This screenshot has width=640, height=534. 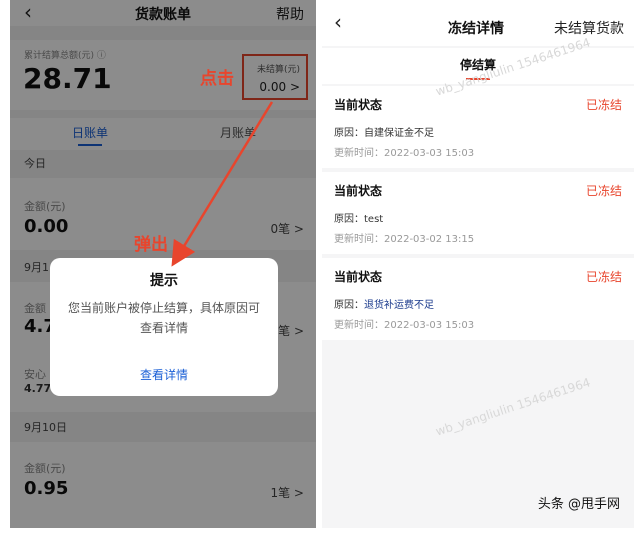 What do you see at coordinates (589, 28) in the screenshot?
I see `unsettled-payment-link: 未结算货款` at bounding box center [589, 28].